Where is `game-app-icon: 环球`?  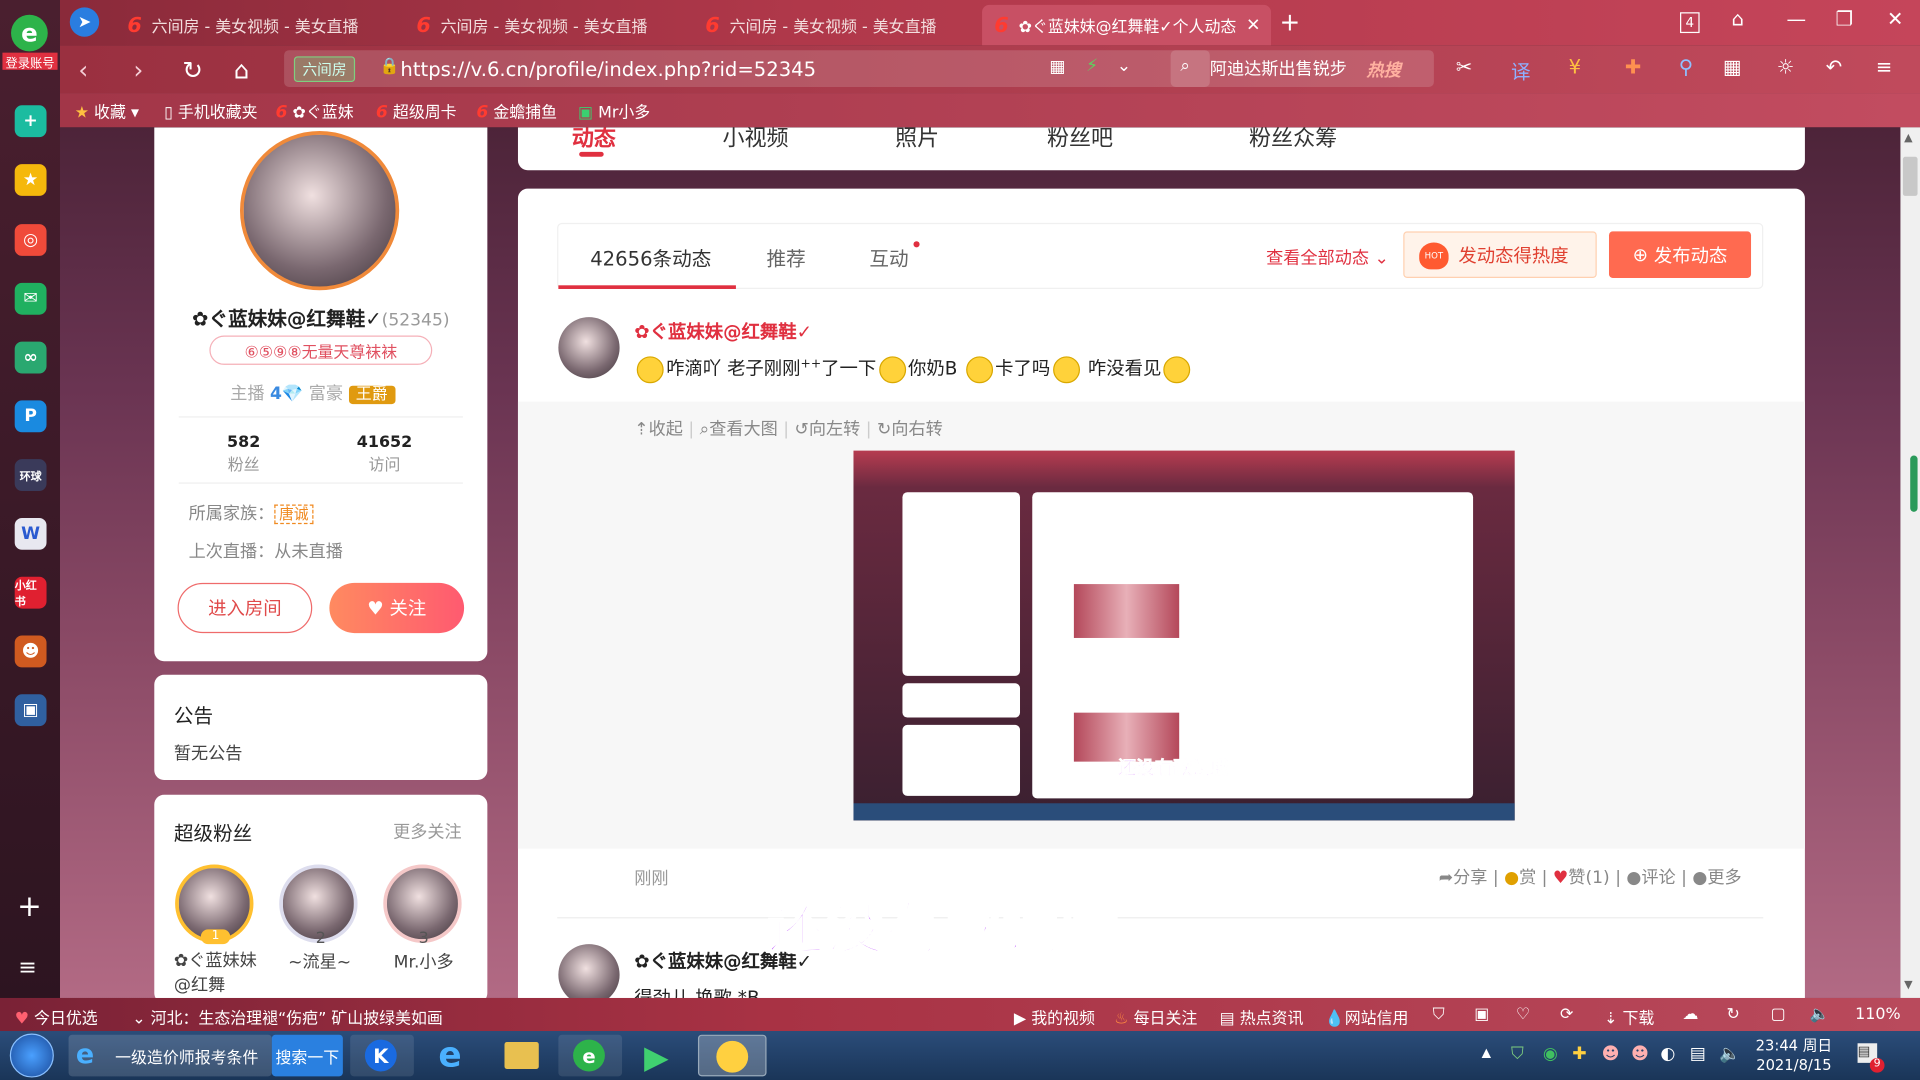 game-app-icon: 环球 is located at coordinates (30, 475).